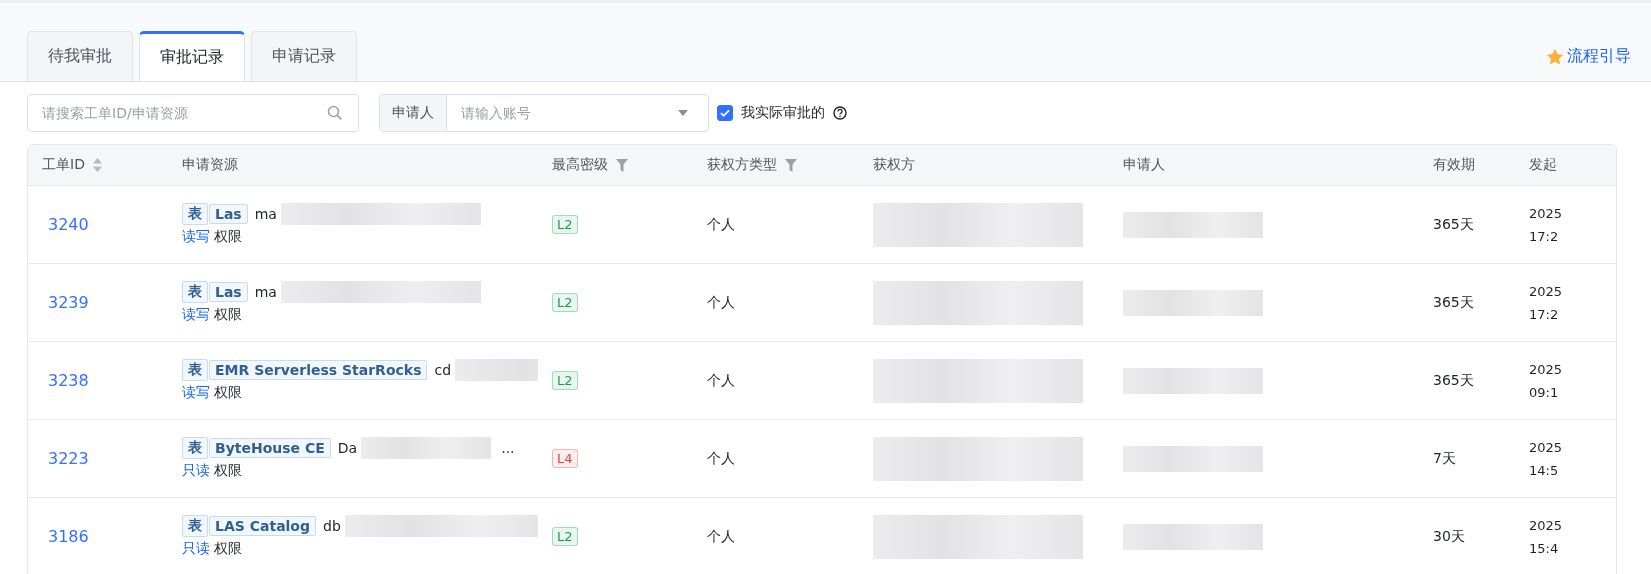  I want to click on checkbox, so click(725, 113).